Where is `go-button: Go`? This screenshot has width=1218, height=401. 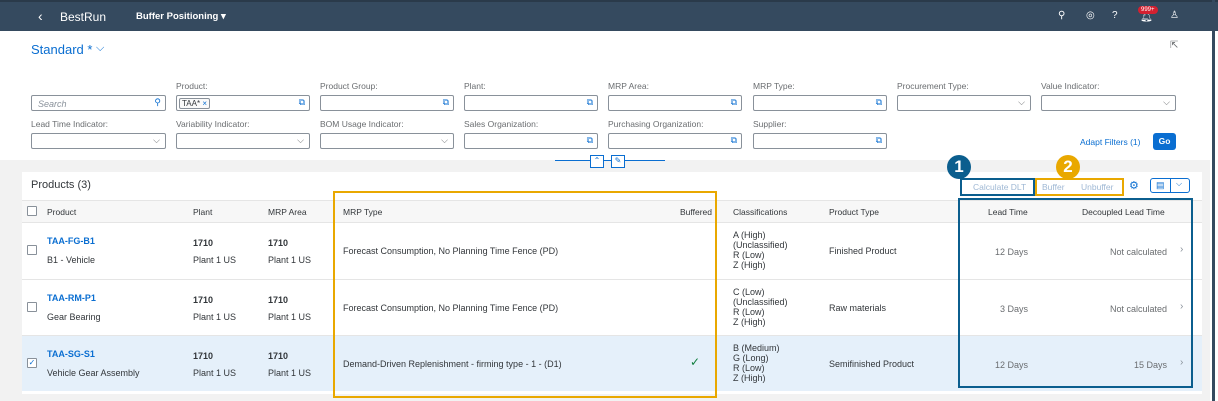
go-button: Go is located at coordinates (1164, 141).